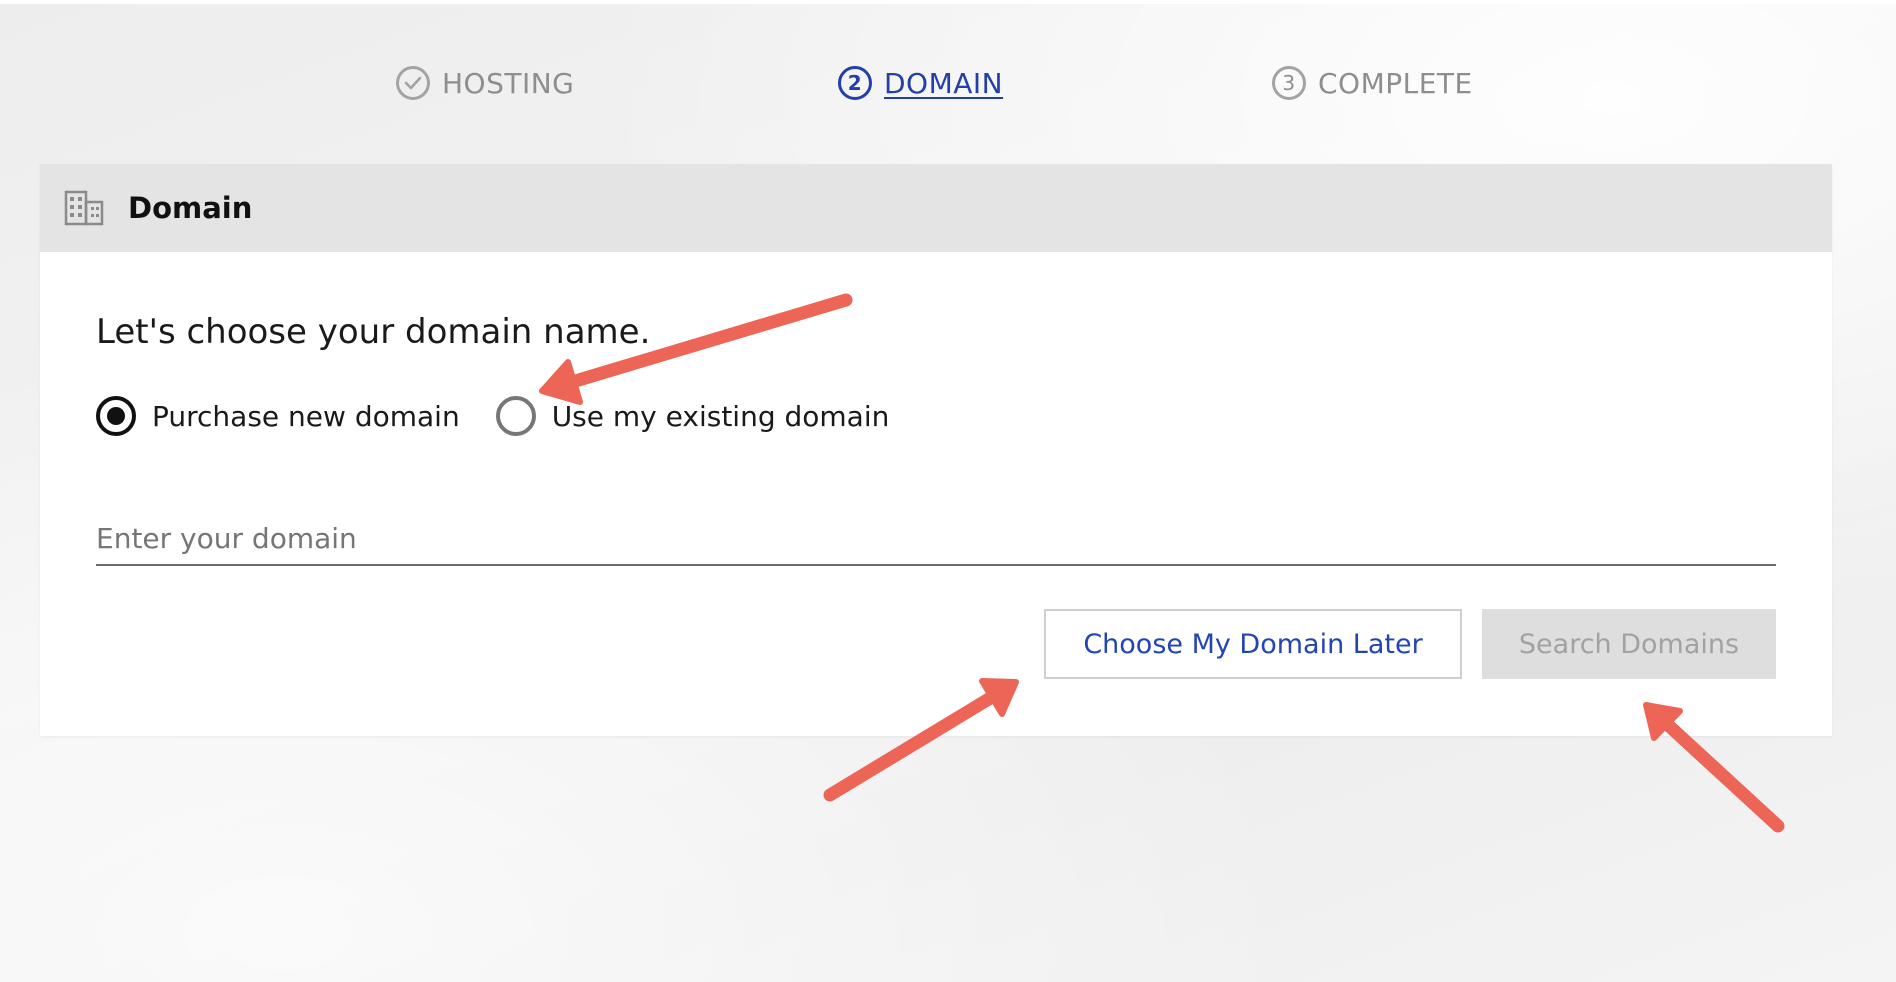 Image resolution: width=1896 pixels, height=982 pixels. Describe the element at coordinates (1629, 644) in the screenshot. I see `search-domains-button: Search Domains` at that location.